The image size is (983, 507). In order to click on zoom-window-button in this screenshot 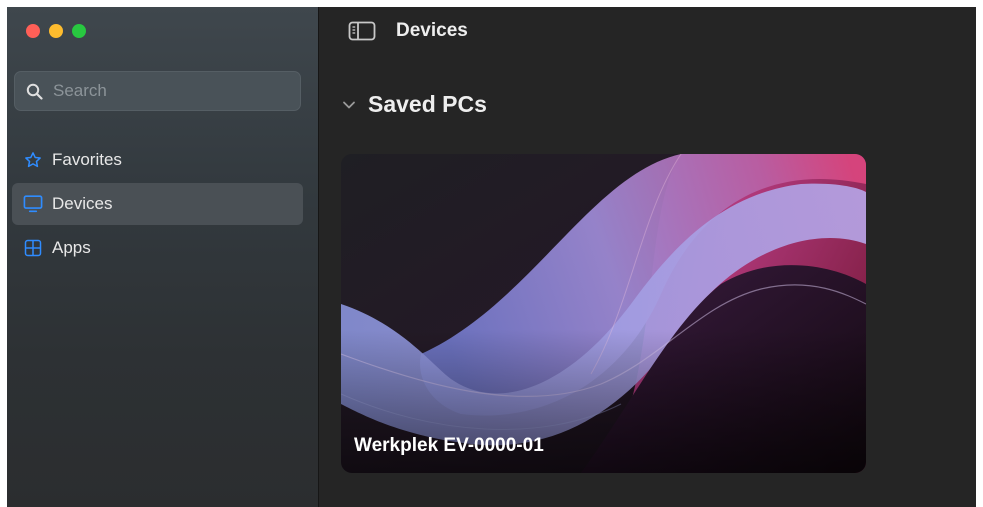, I will do `click(79, 31)`.